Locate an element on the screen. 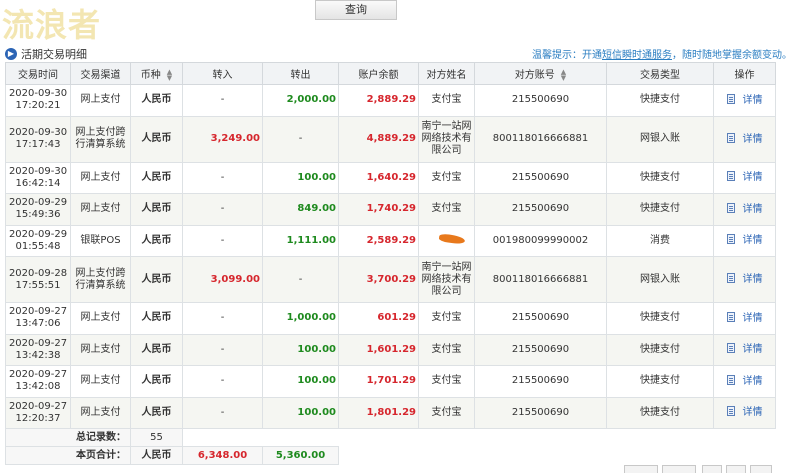  cell-balance: 2,589.29 is located at coordinates (378, 240).